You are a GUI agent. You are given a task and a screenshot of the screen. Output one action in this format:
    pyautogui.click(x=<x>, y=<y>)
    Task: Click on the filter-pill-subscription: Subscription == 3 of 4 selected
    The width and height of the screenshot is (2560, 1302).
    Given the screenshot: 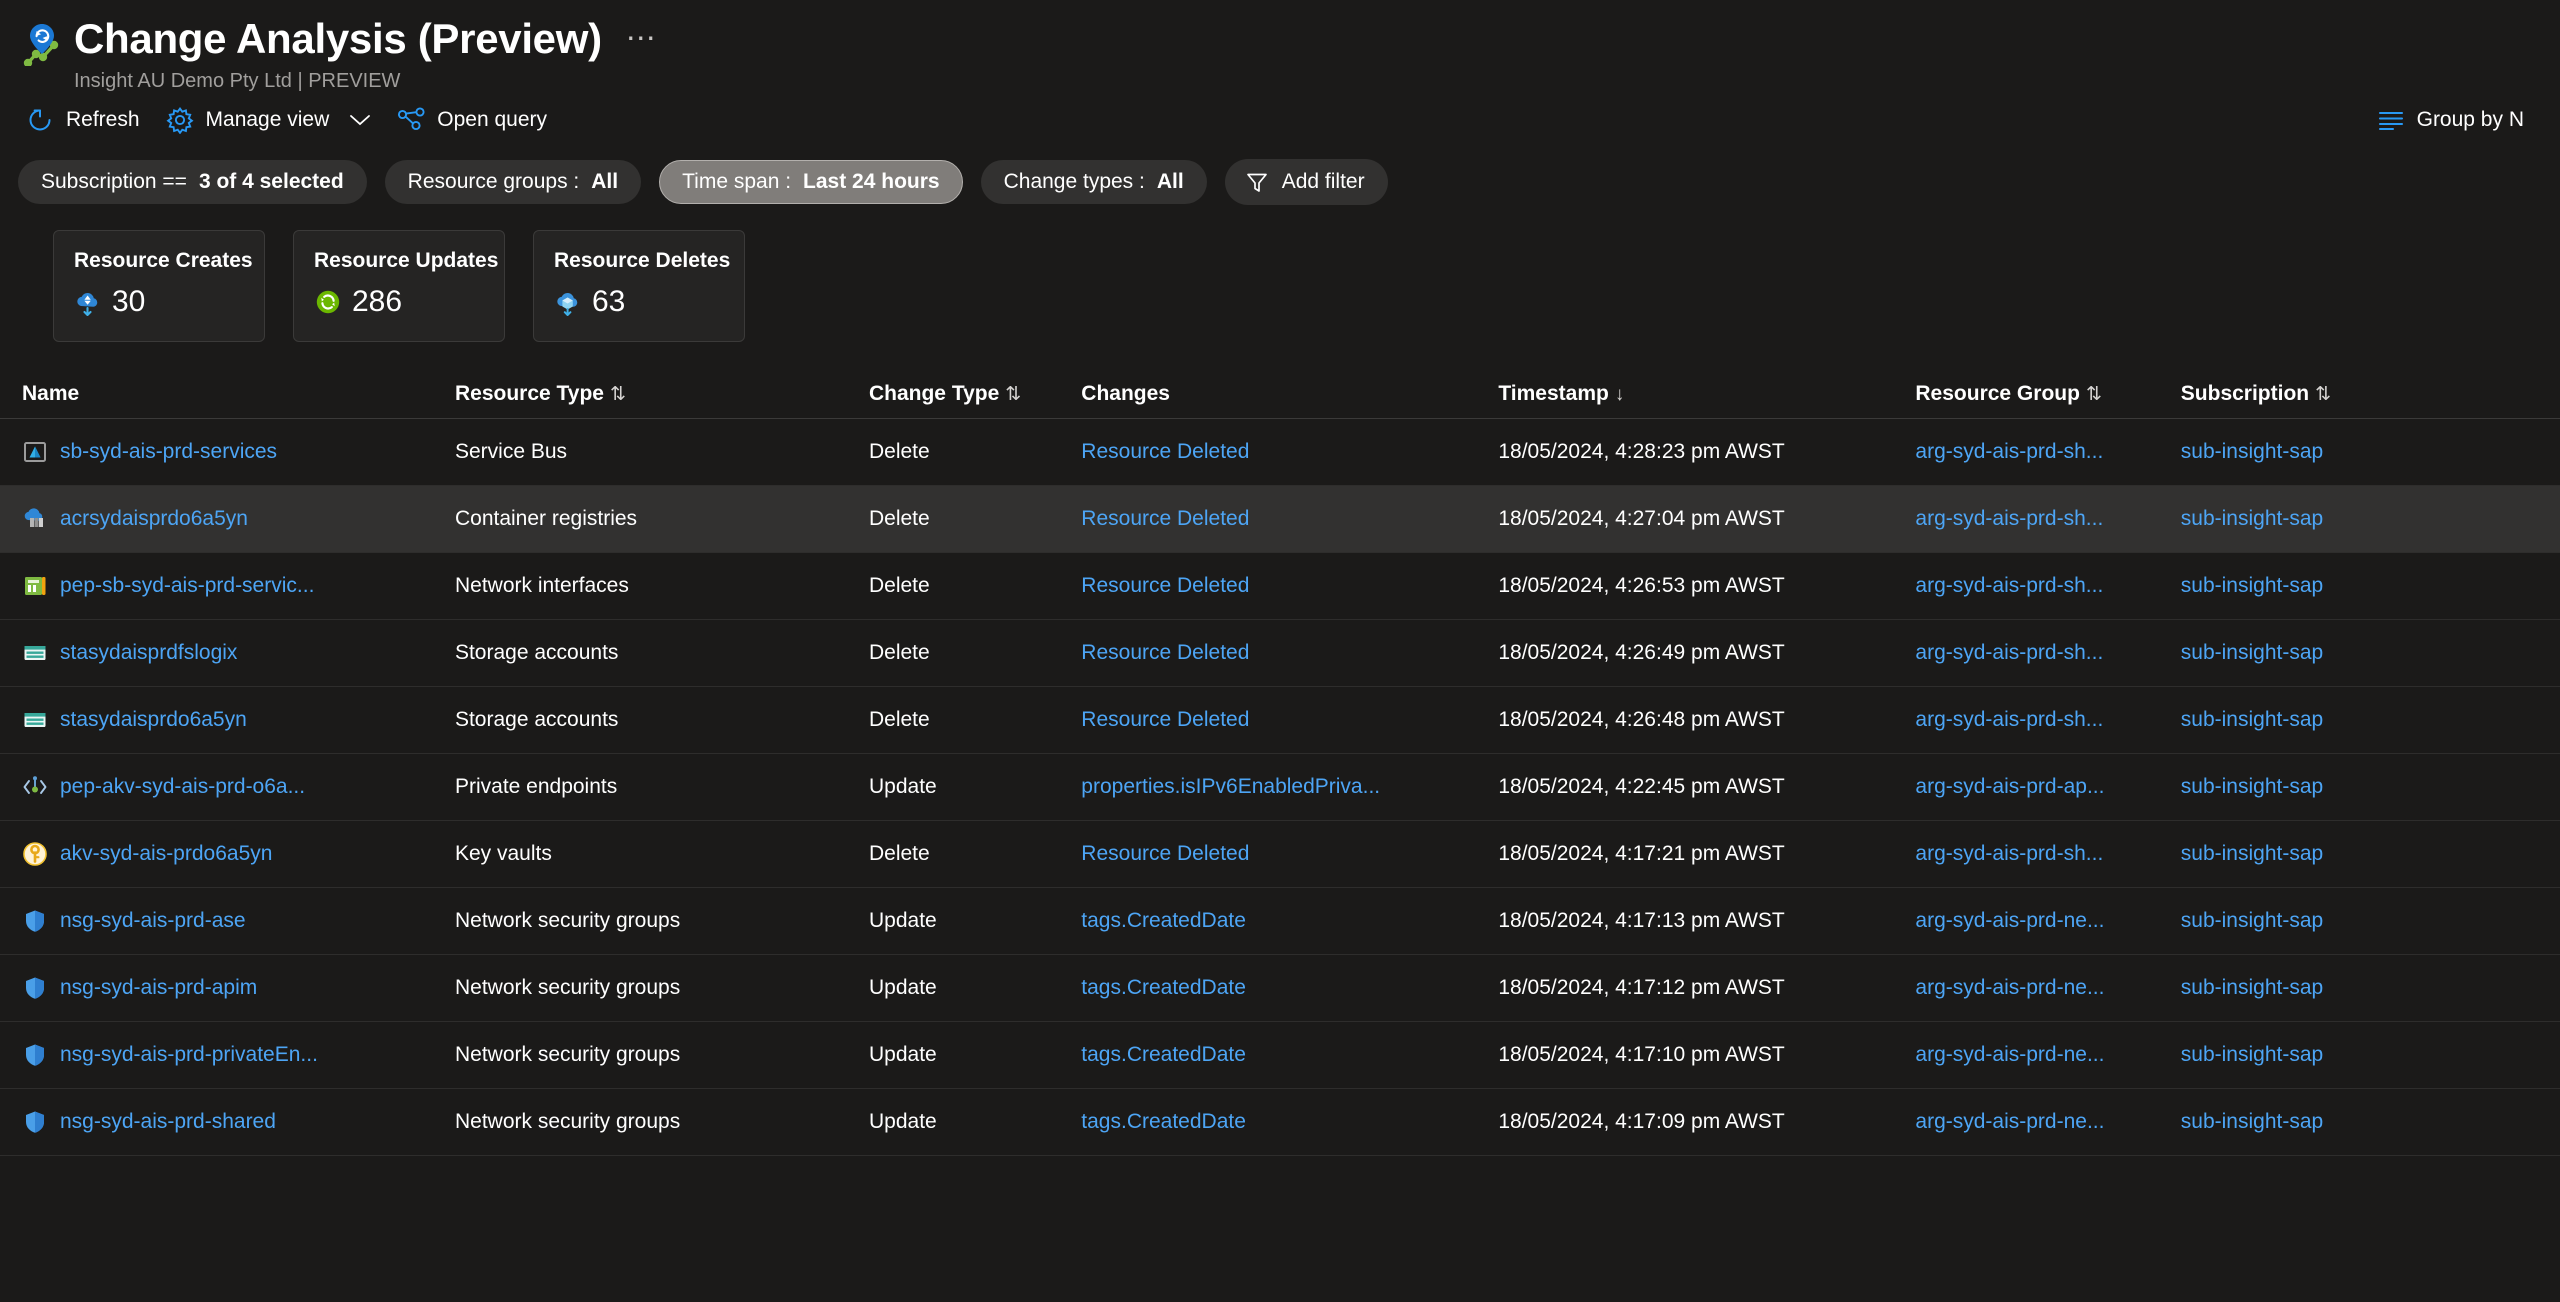 What is the action you would take?
    pyautogui.click(x=192, y=182)
    